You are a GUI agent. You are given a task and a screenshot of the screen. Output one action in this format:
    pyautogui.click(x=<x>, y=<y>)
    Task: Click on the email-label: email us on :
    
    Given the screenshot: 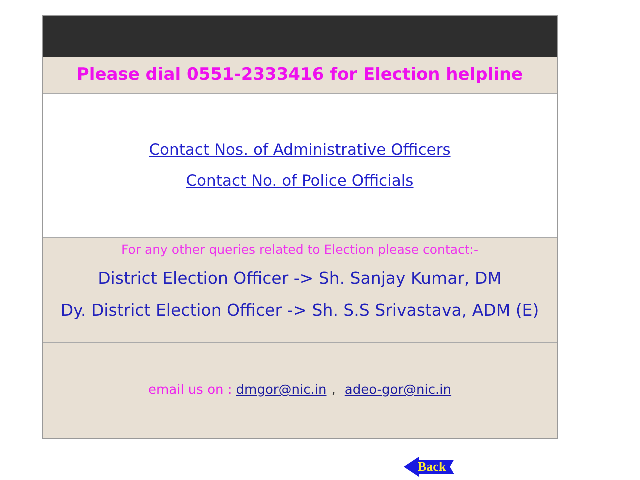 What is the action you would take?
    pyautogui.click(x=190, y=390)
    